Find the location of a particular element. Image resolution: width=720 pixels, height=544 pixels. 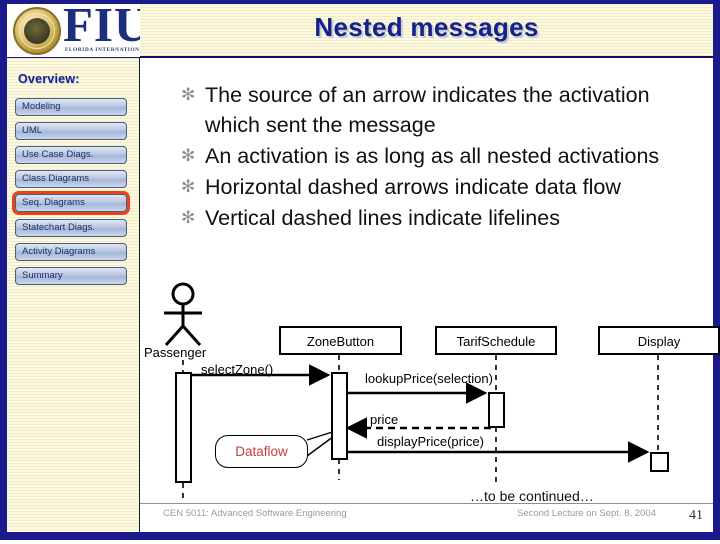

message-label-selectzone: selectZone() is located at coordinates (237, 369).